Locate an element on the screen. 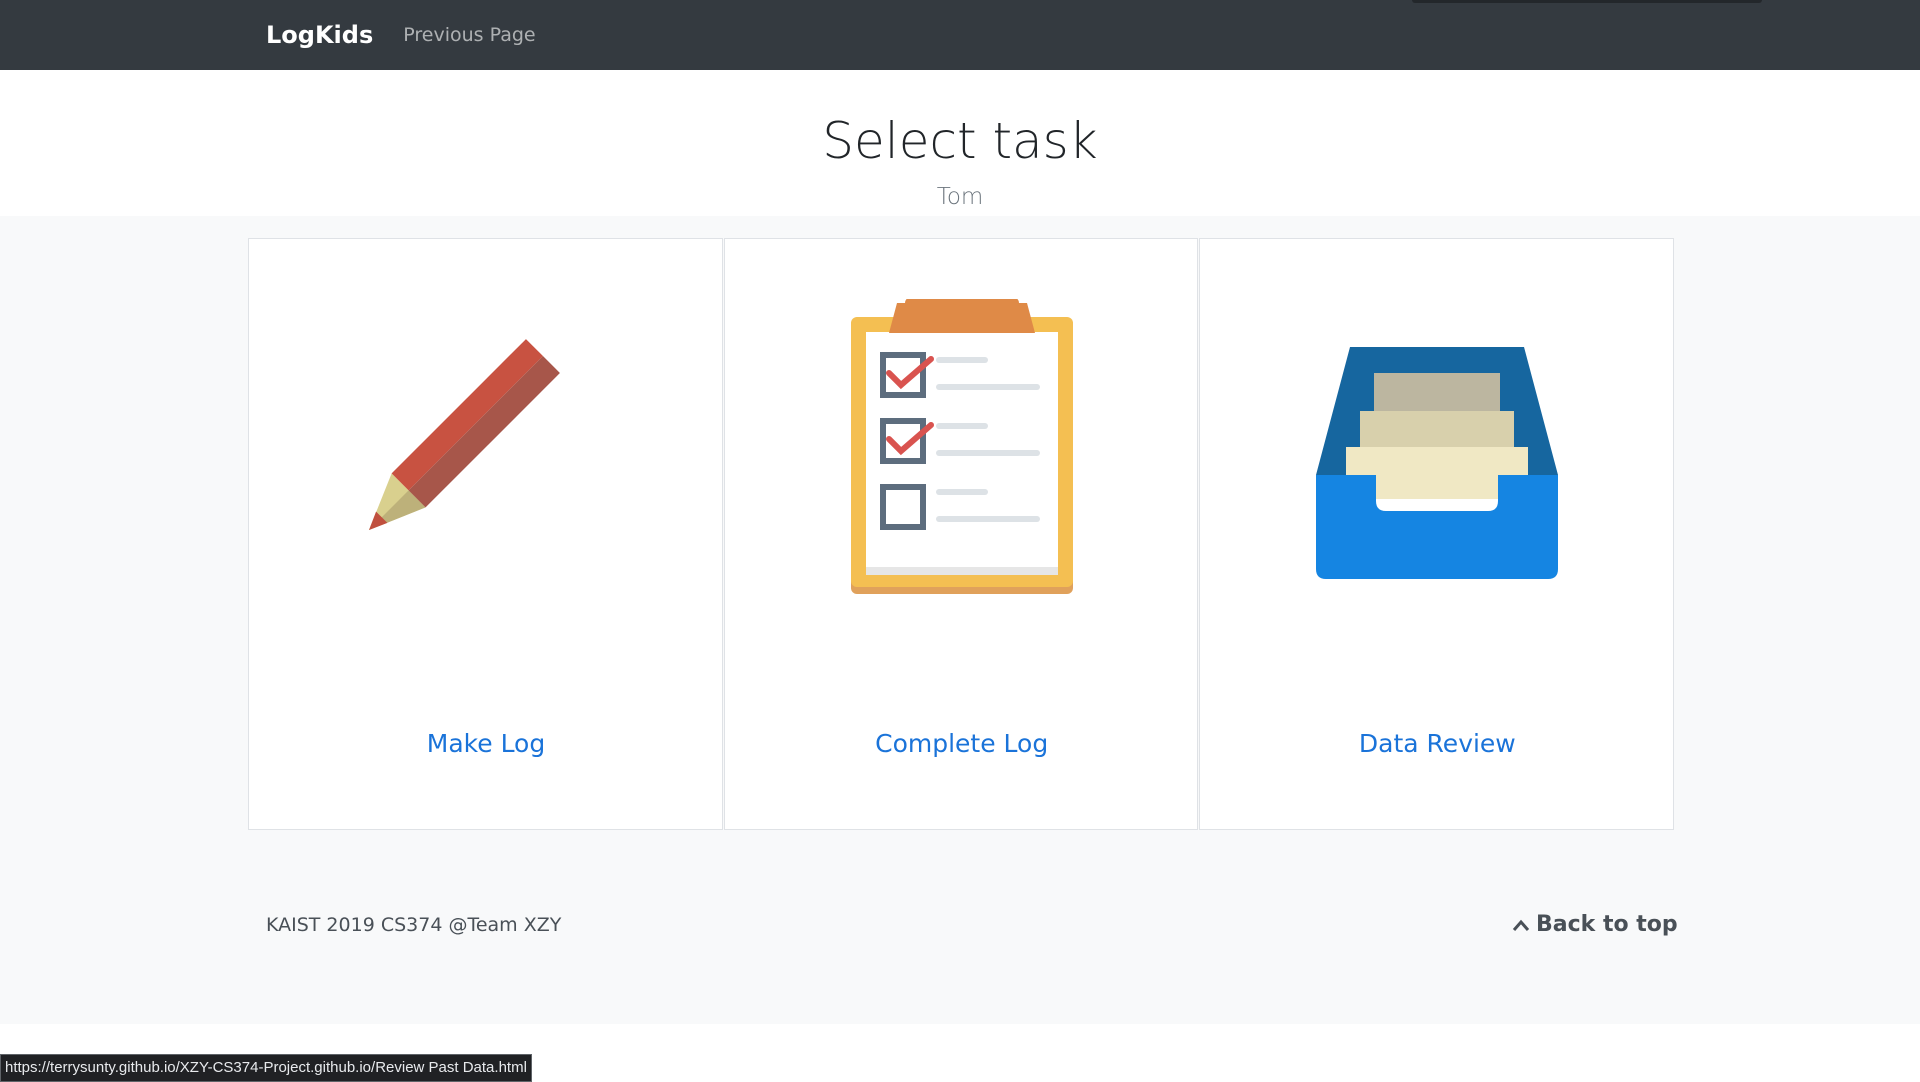 This screenshot has height=1082, width=1920. data-review-card: Data Review is located at coordinates (1437, 534).